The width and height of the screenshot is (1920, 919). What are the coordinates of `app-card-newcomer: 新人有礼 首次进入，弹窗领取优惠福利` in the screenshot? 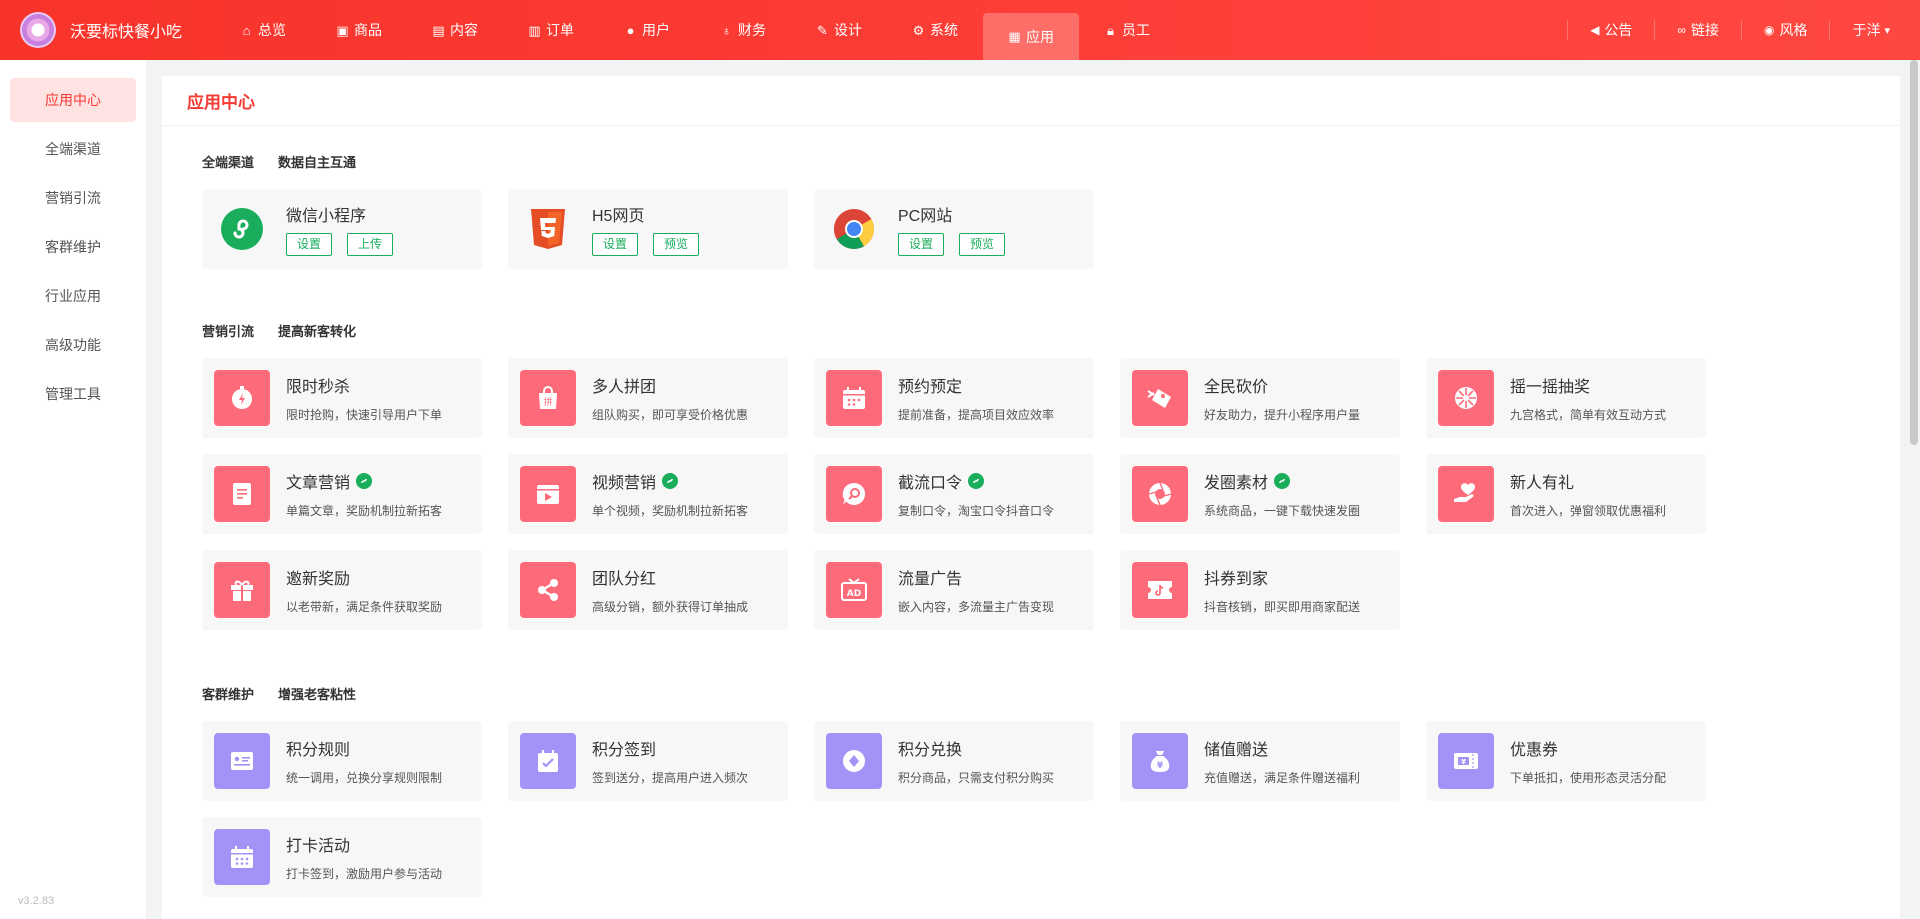 It's located at (1566, 494).